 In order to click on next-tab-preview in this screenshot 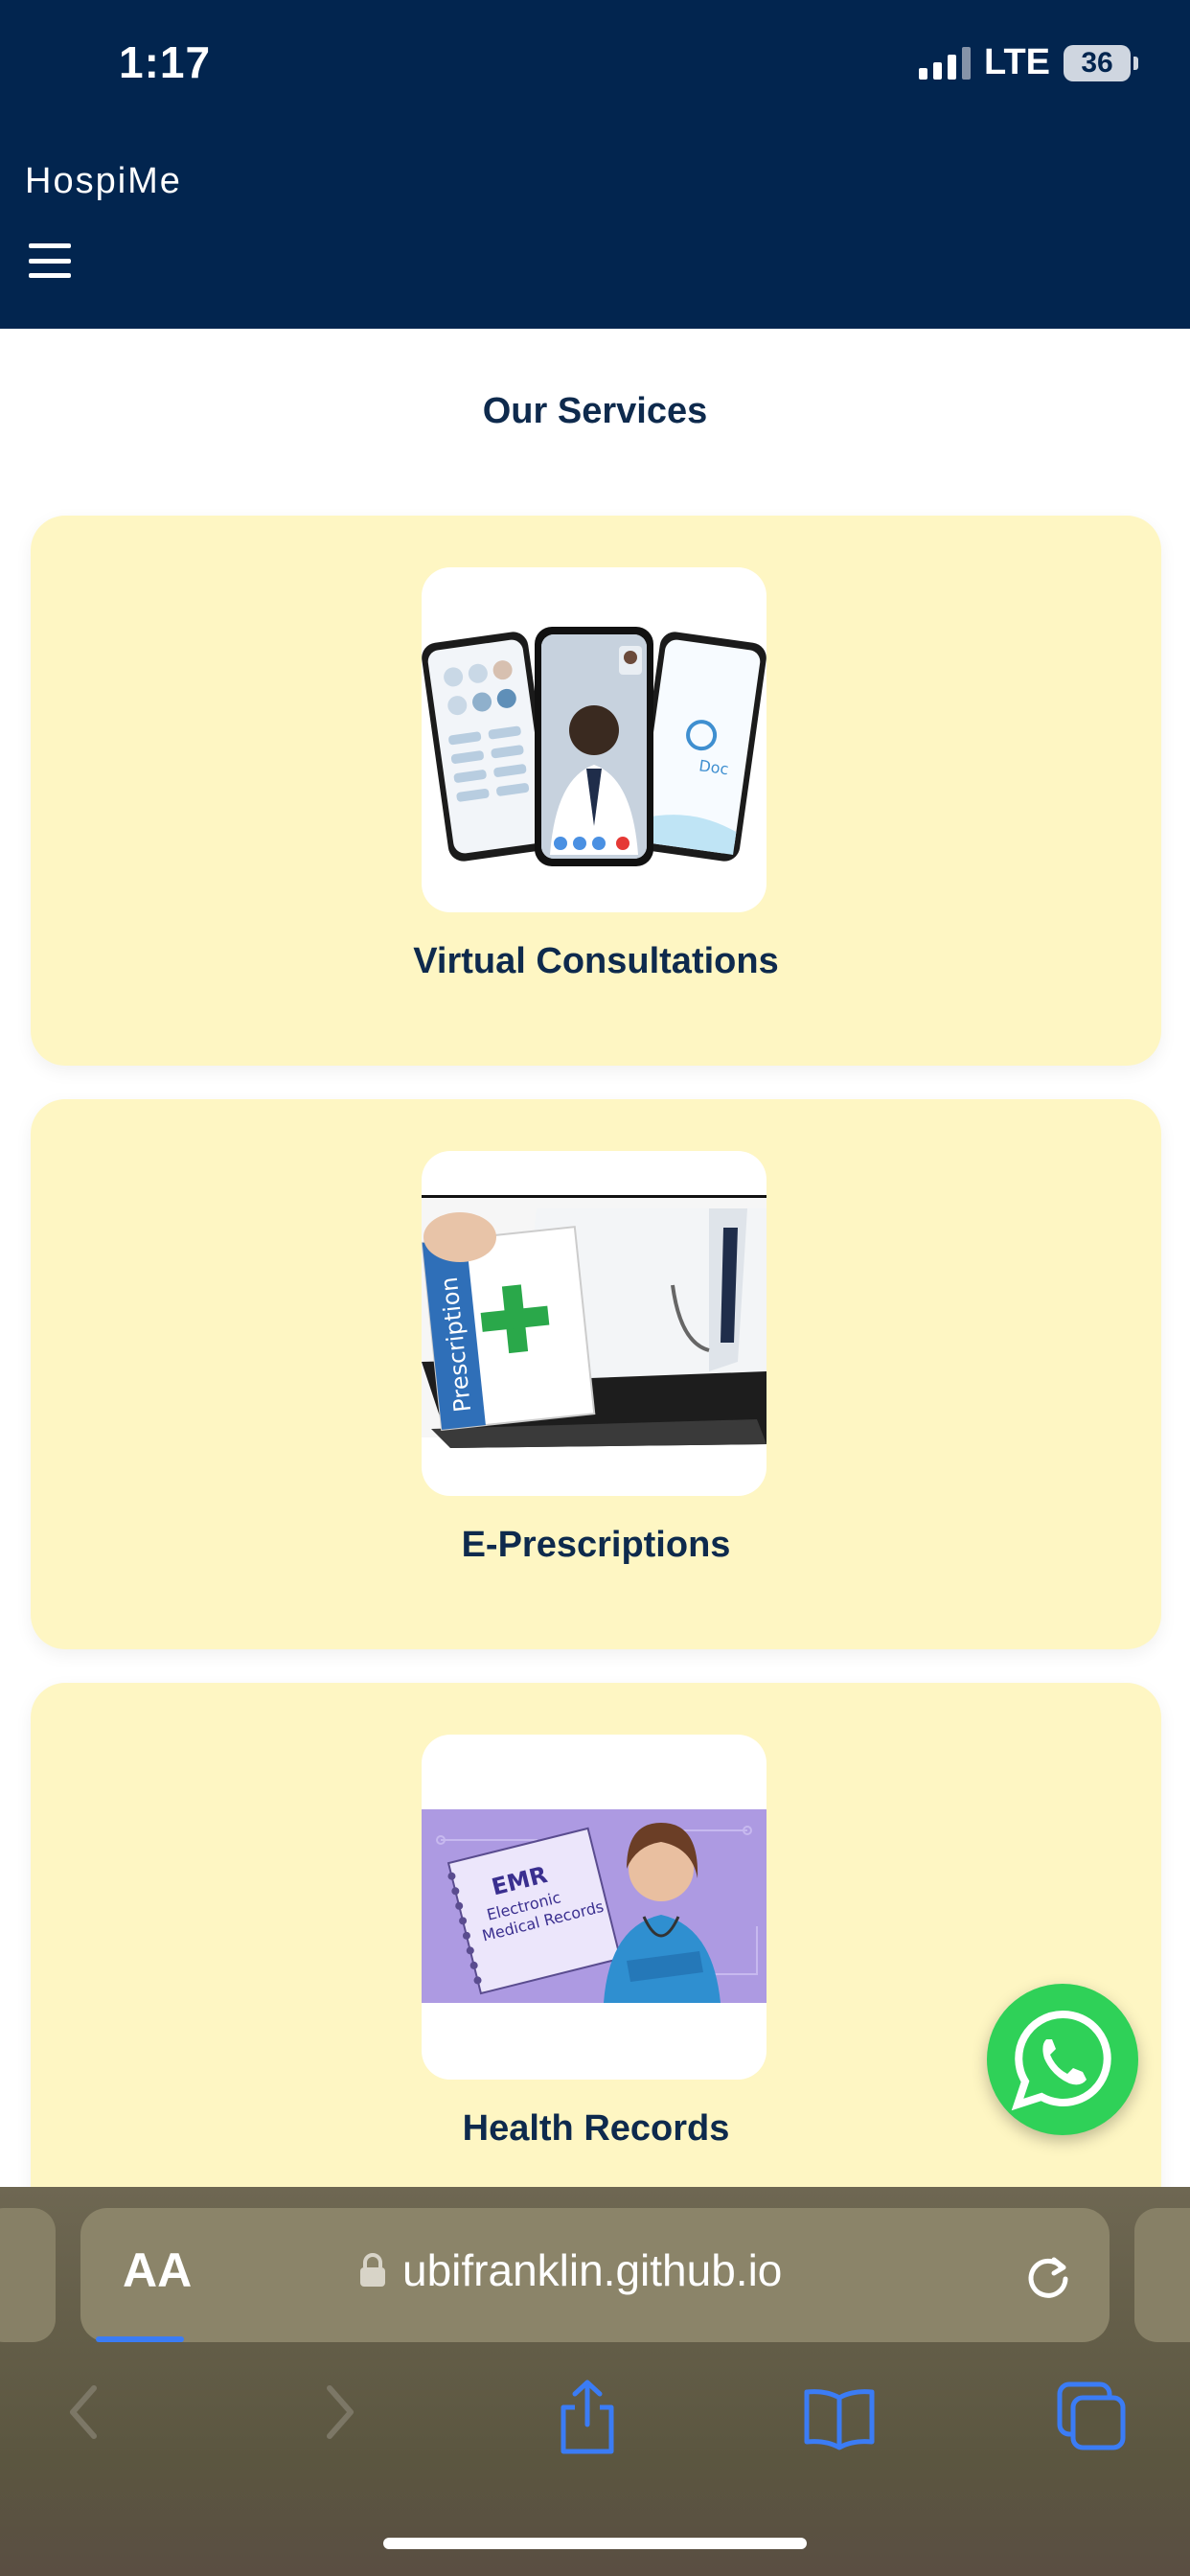, I will do `click(1162, 2275)`.